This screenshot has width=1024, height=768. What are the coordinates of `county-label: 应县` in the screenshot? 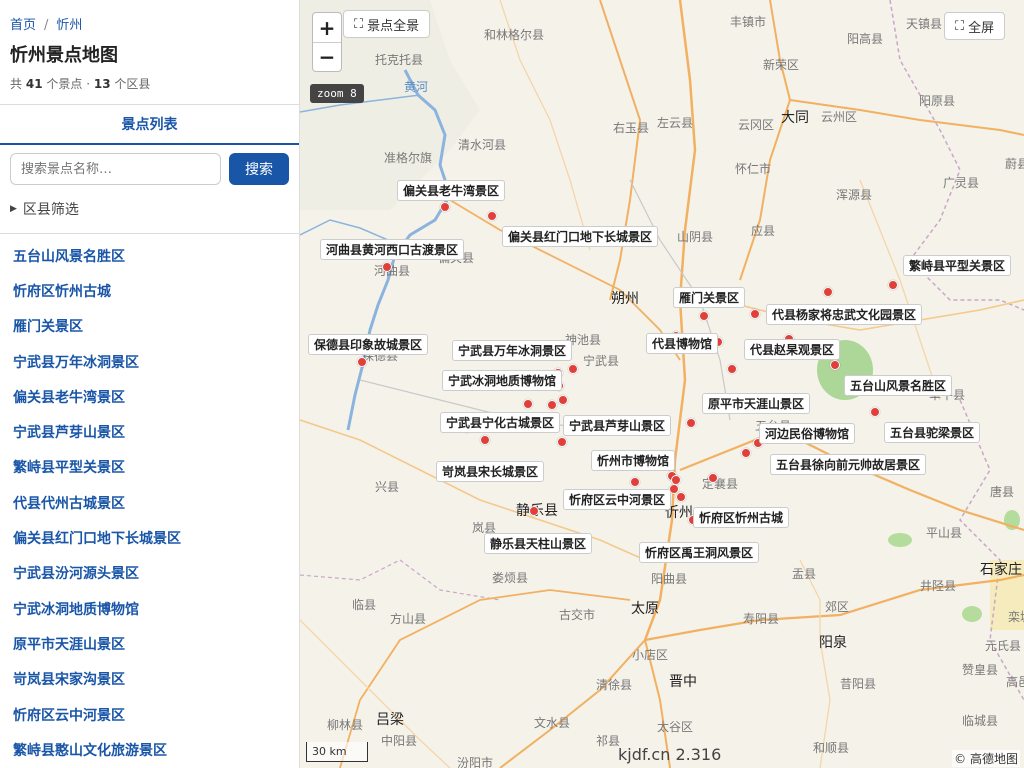 It's located at (763, 231).